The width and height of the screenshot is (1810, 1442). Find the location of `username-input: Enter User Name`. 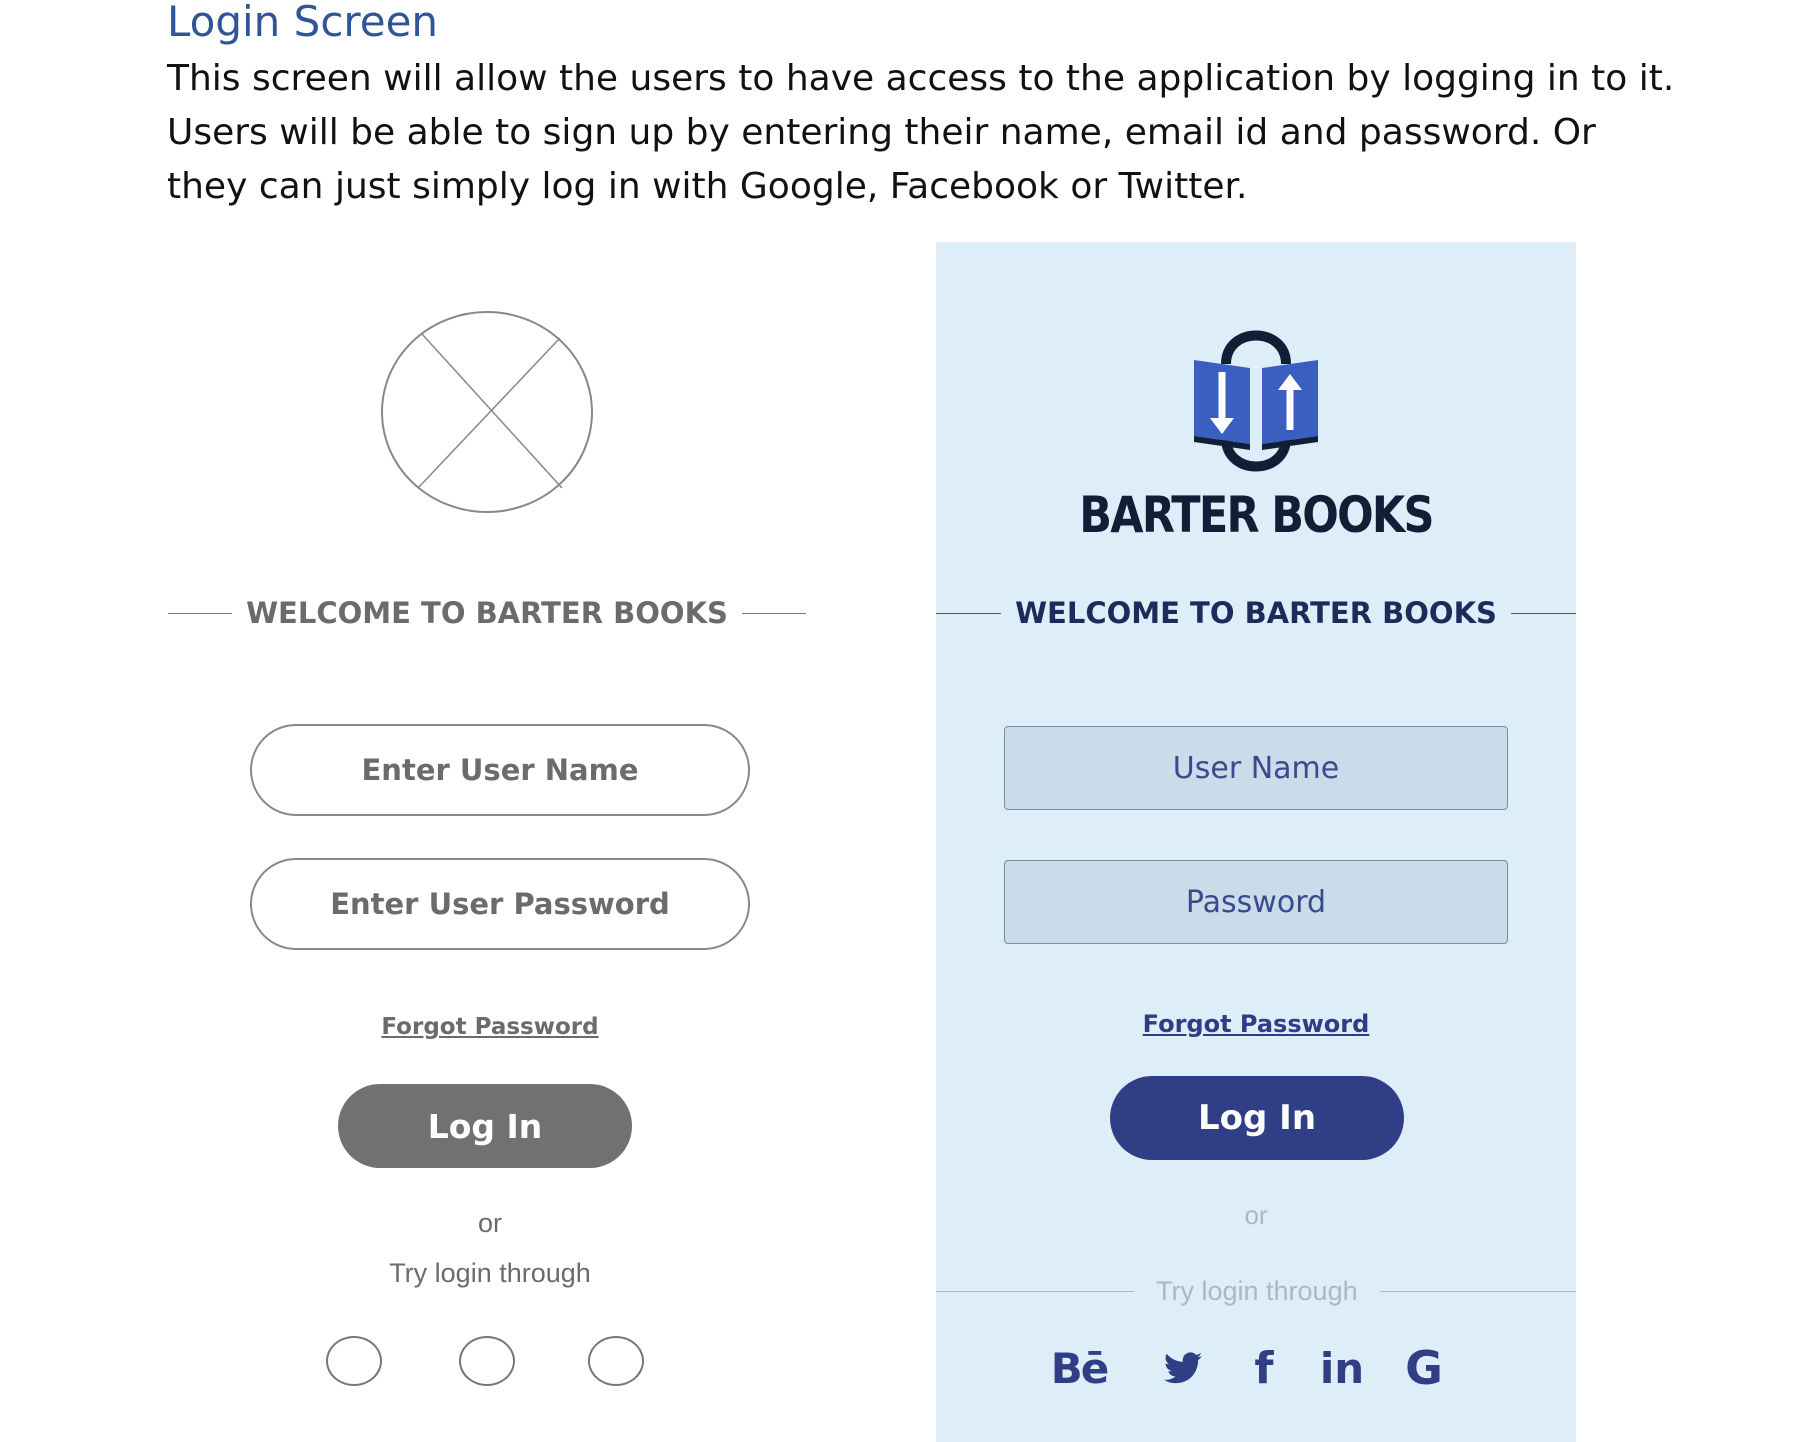

username-input: Enter User Name is located at coordinates (500, 770).